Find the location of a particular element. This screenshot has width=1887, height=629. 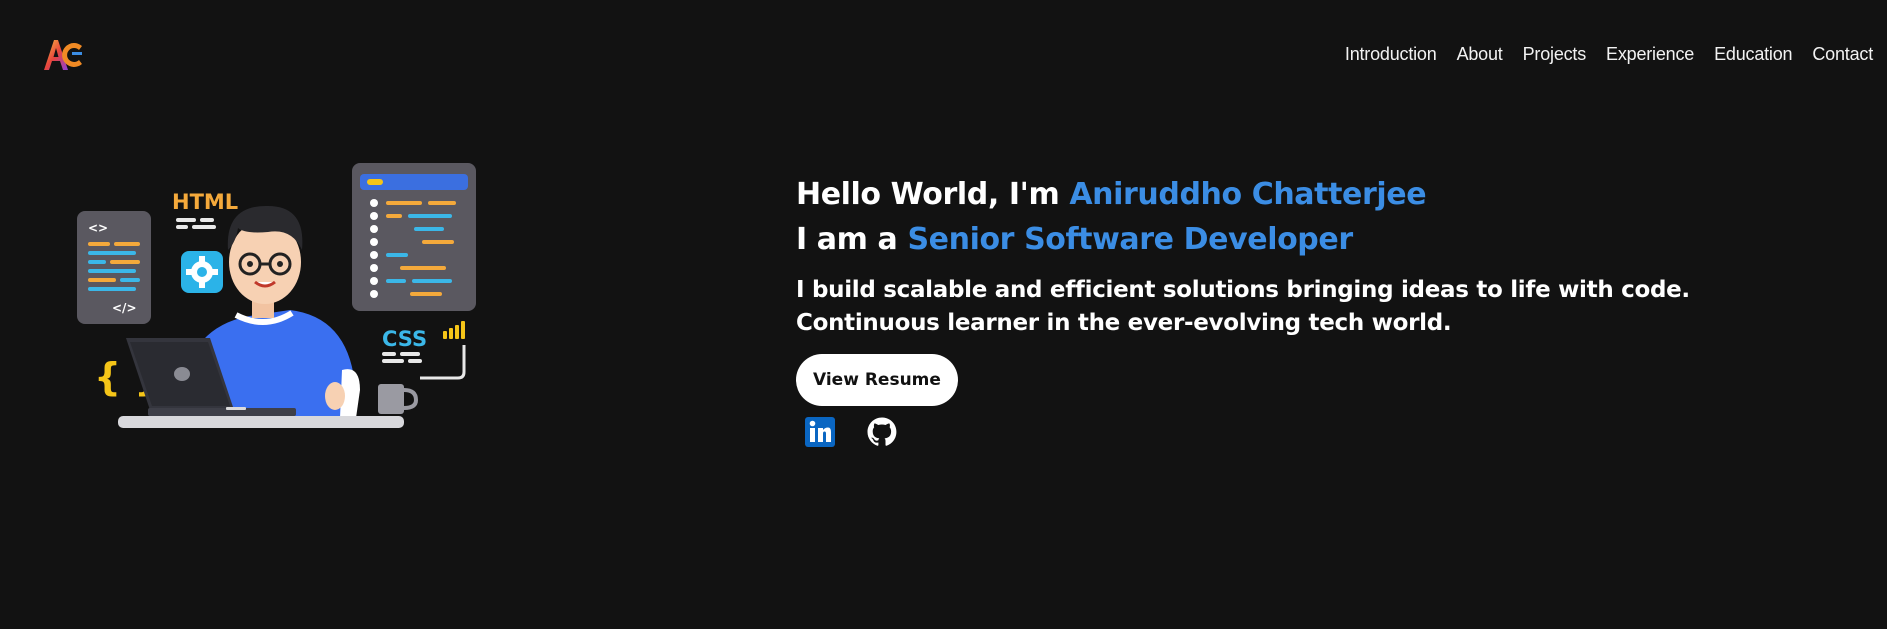

gear-icon is located at coordinates (202, 272).